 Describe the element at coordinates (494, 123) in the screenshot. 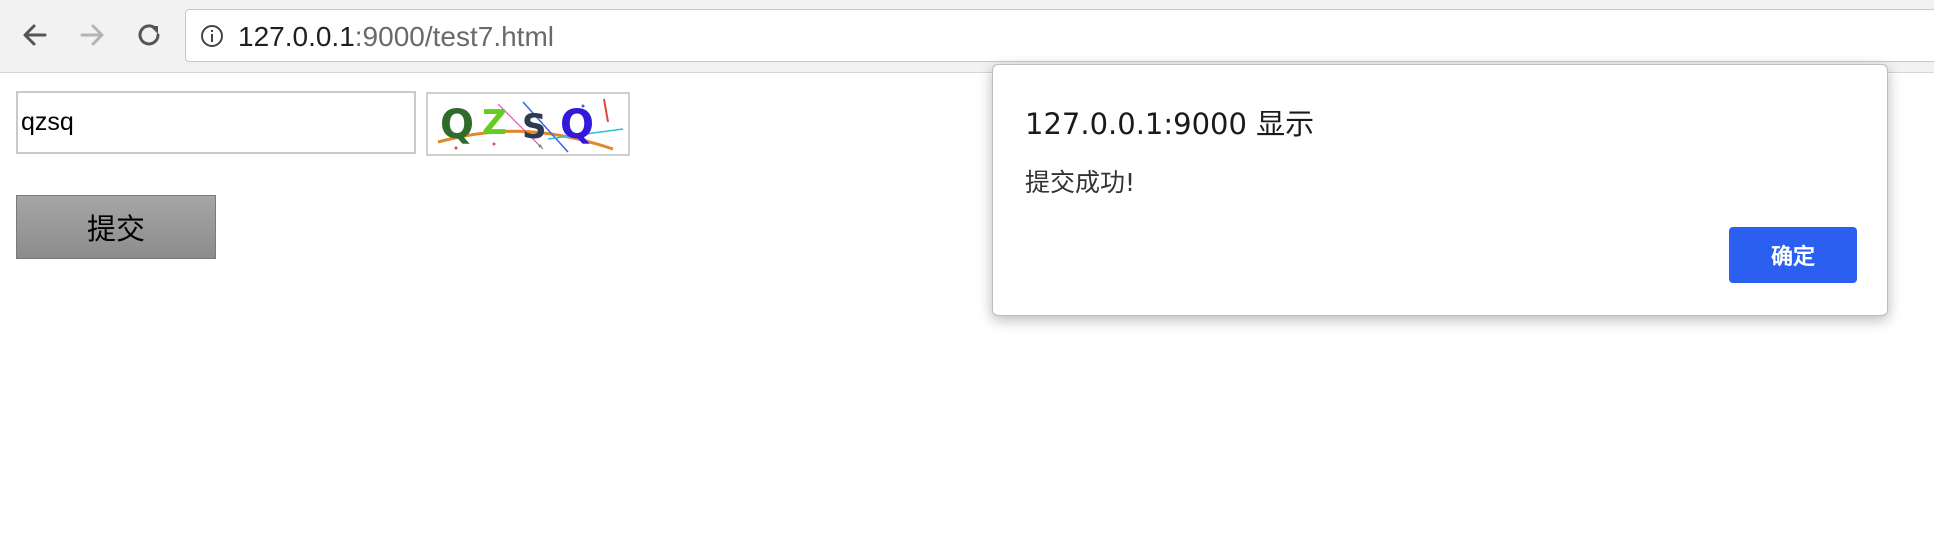

I see `svg-text: Z` at that location.